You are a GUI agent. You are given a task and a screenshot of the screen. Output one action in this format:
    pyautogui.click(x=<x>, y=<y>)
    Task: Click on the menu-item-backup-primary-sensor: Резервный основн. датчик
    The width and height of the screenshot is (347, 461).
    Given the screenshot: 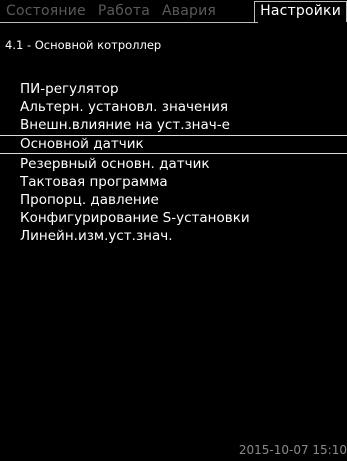 What is the action you would take?
    pyautogui.click(x=173, y=164)
    